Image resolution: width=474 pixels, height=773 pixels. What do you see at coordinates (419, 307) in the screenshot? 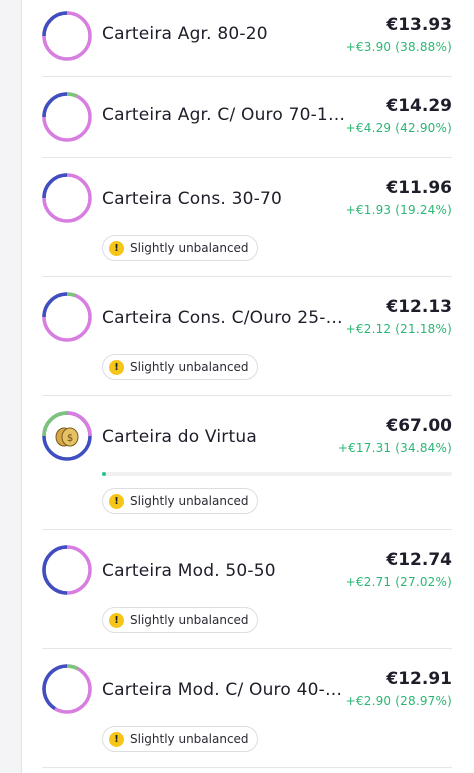
I see `portfolio-value: €12.13` at bounding box center [419, 307].